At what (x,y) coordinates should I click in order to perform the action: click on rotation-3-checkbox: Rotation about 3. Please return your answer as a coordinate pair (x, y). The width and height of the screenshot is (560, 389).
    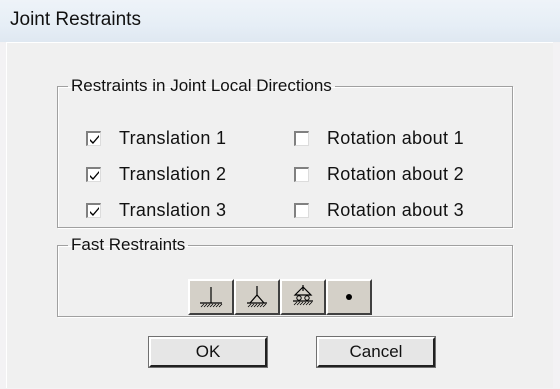
    Looking at the image, I should click on (379, 210).